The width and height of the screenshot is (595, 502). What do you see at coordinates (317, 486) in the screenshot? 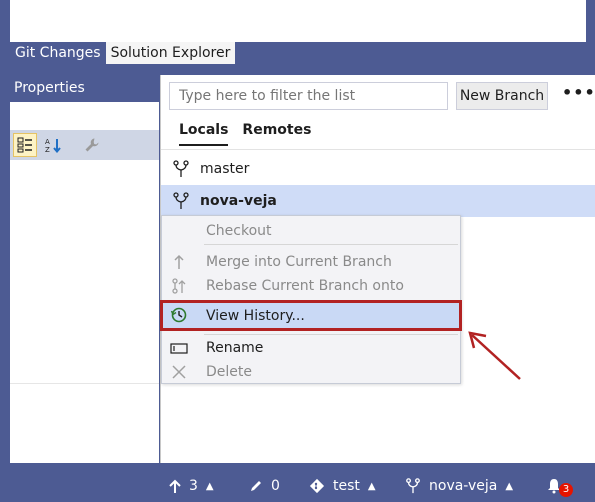
I see `git-icon` at bounding box center [317, 486].